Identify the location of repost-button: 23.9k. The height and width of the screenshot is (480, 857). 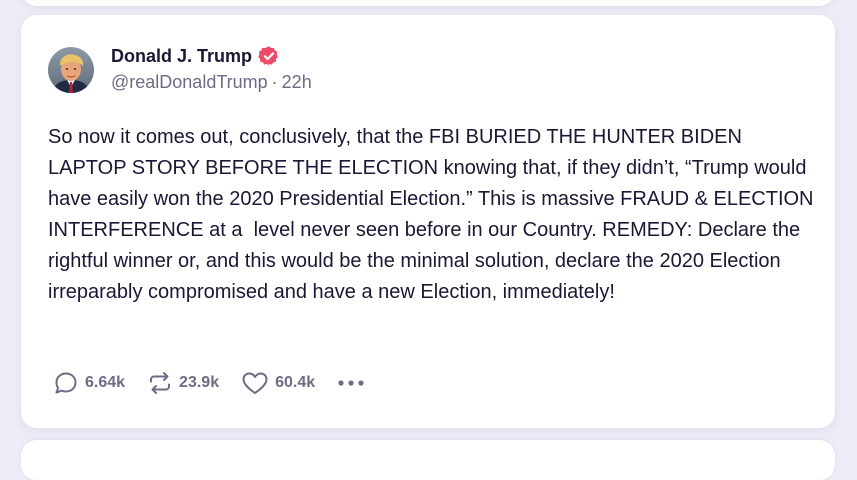
(183, 383).